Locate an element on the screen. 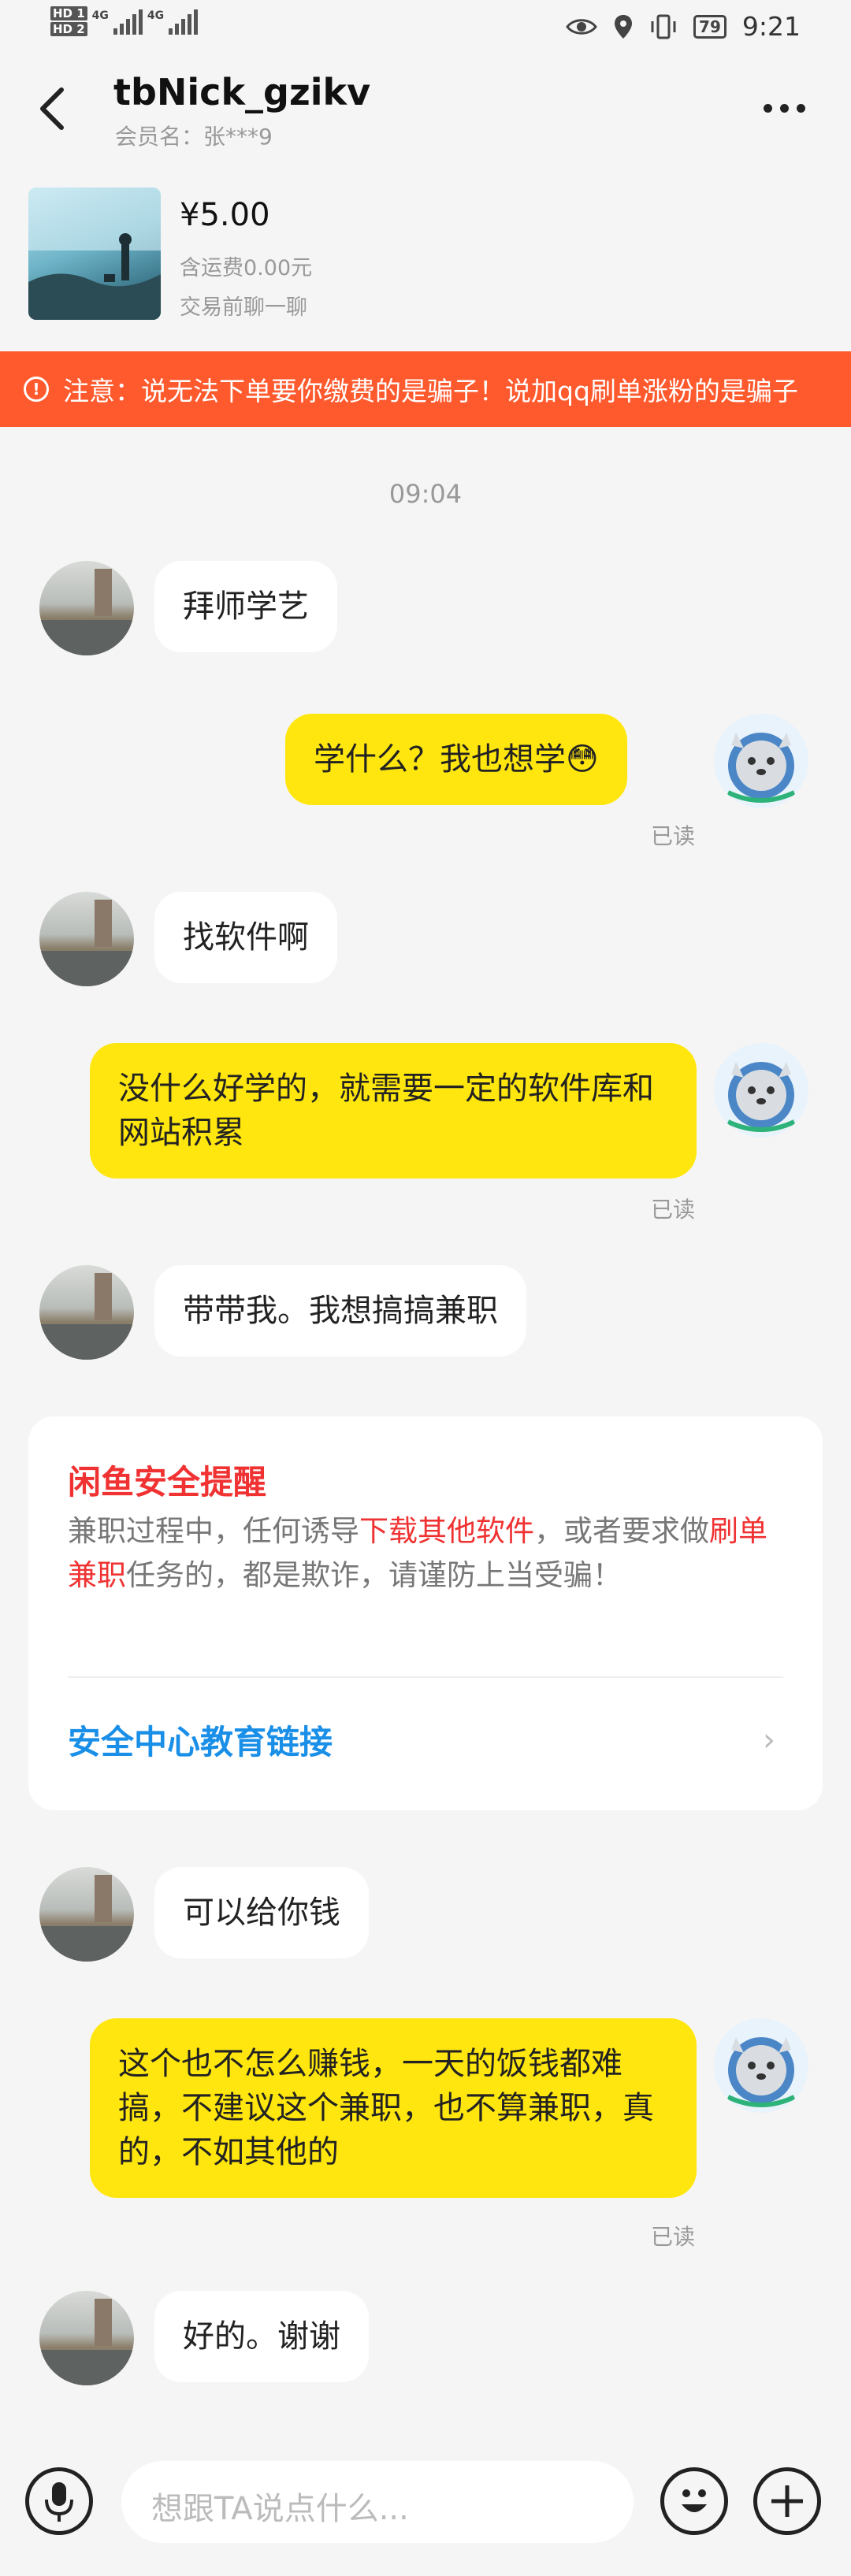  sim2-badge: HD 2 is located at coordinates (68, 29).